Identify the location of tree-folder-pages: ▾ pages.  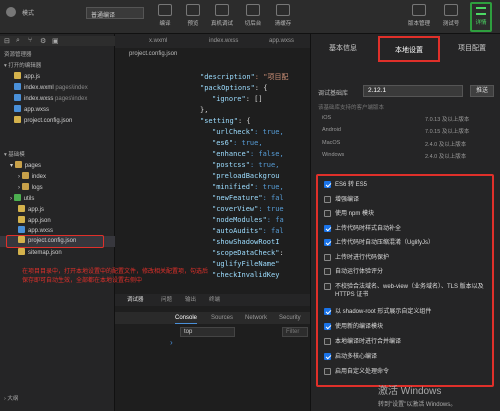
(67, 166).